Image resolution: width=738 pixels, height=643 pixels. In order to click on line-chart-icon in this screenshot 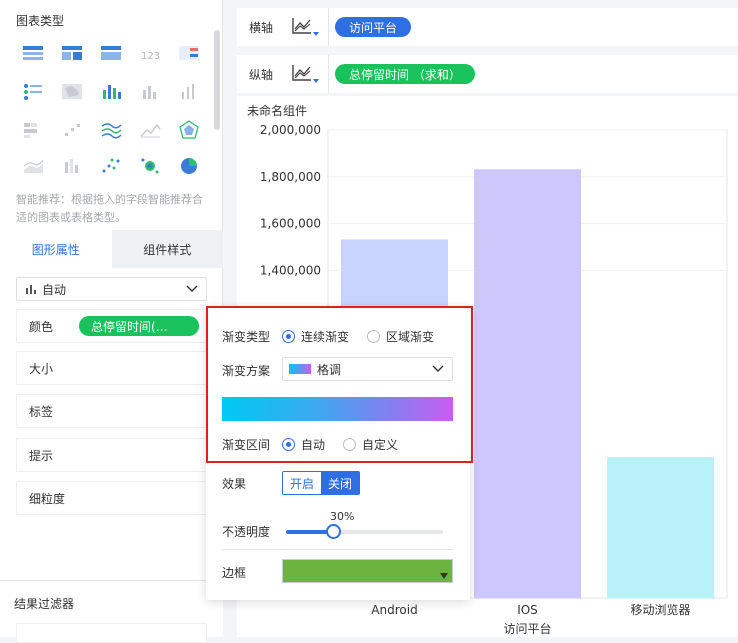, I will do `click(111, 130)`.